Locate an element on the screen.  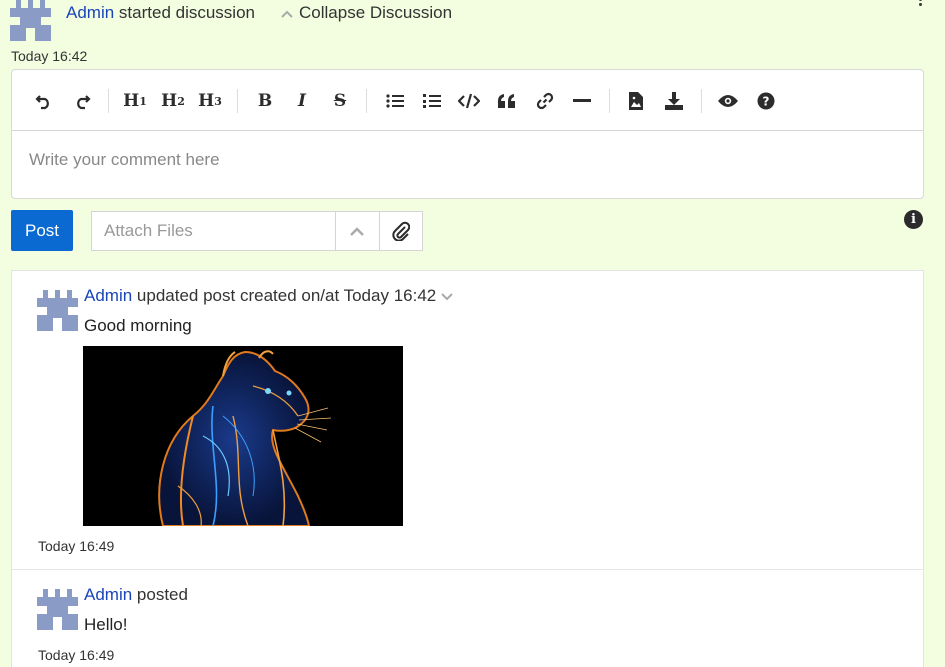
heading-3-icon: H3 is located at coordinates (210, 101).